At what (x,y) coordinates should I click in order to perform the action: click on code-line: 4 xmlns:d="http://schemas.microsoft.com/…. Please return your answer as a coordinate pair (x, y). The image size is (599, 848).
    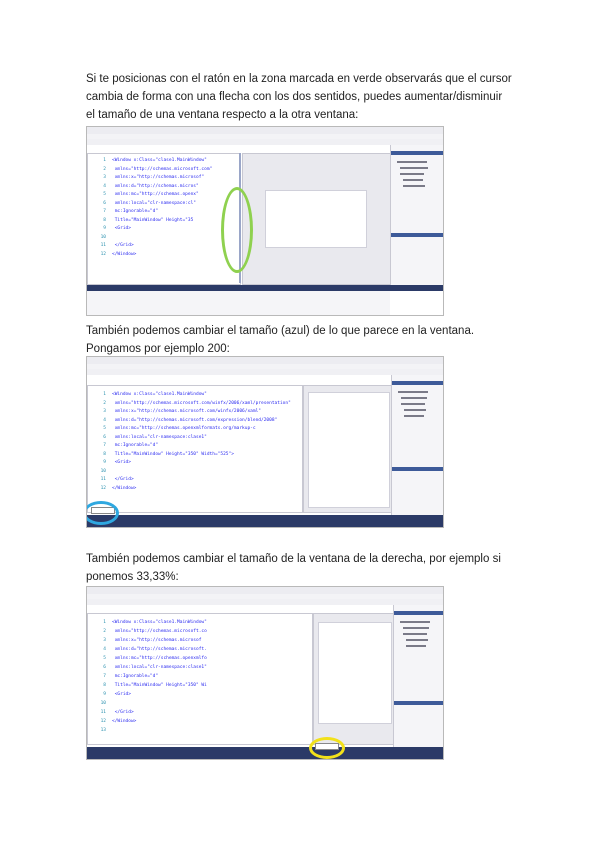
    Looking at the image, I should click on (182, 420).